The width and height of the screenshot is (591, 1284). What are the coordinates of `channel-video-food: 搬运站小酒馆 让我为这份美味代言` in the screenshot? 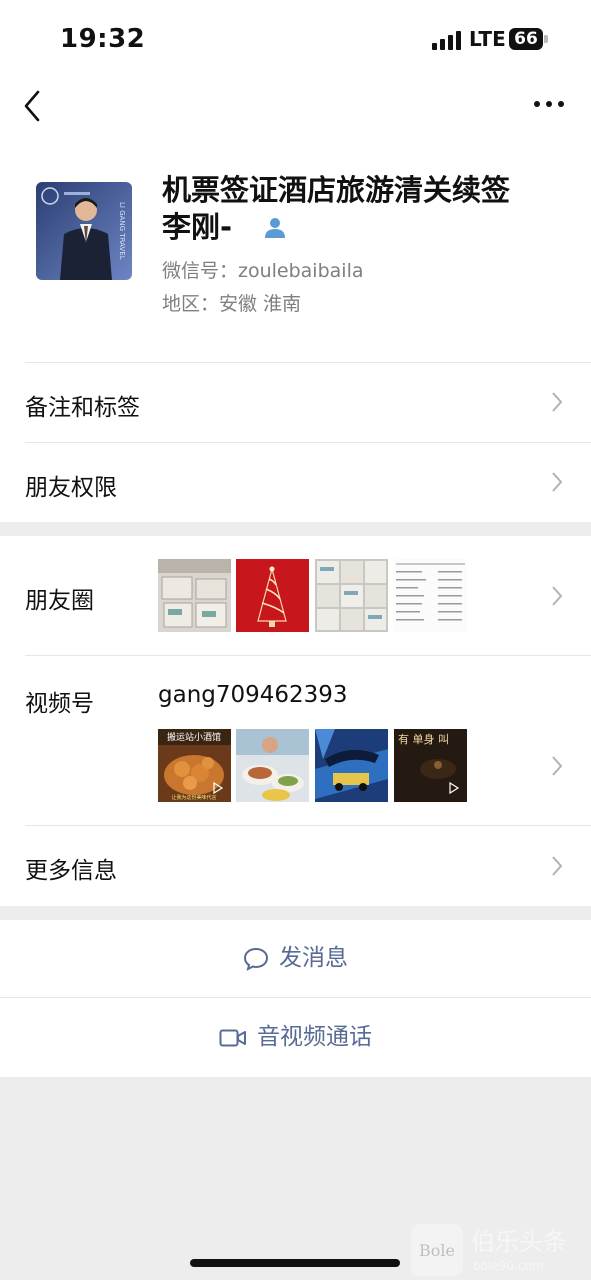 It's located at (194, 765).